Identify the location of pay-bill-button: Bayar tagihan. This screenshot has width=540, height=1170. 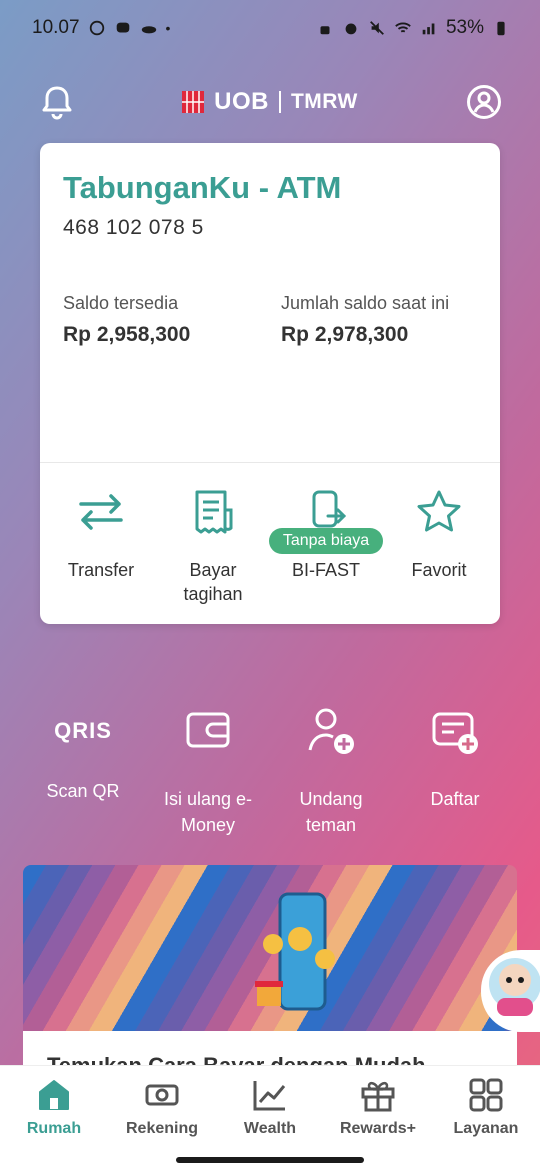
(213, 547).